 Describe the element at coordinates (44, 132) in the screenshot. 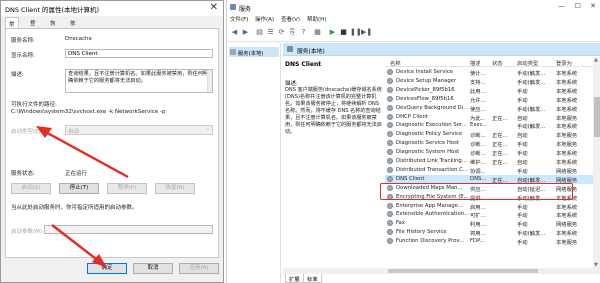

I see `arrowhead-startup-type` at that location.